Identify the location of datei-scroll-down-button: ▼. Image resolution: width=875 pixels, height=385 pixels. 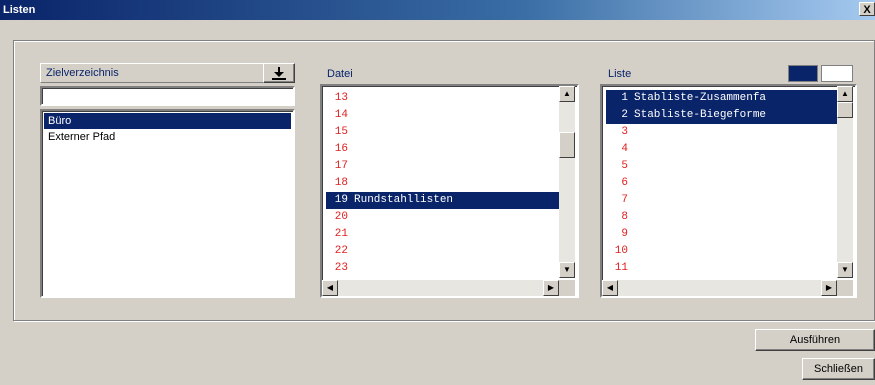
(567, 270).